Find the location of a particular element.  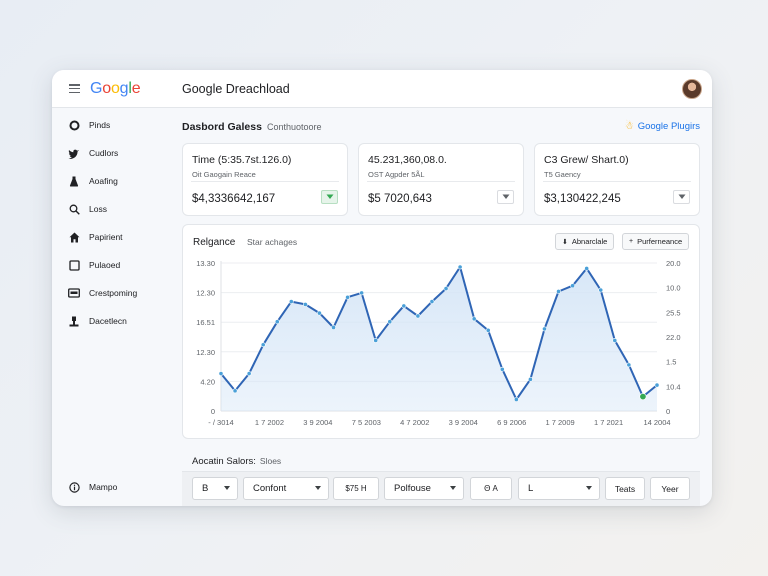

toolbar-label: Yeer is located at coordinates (670, 488).